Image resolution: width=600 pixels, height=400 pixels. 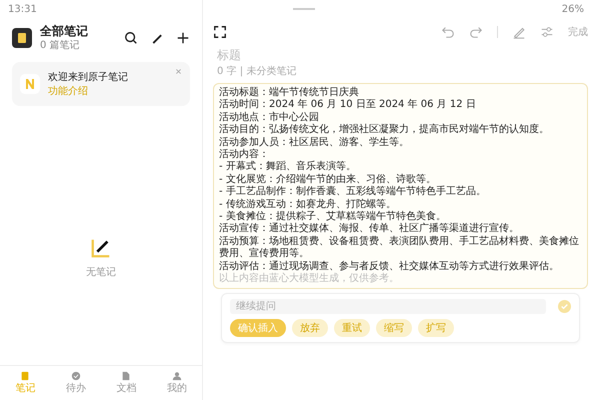 I want to click on note-meta: 0 字 | 未分类笔记, so click(x=256, y=71).